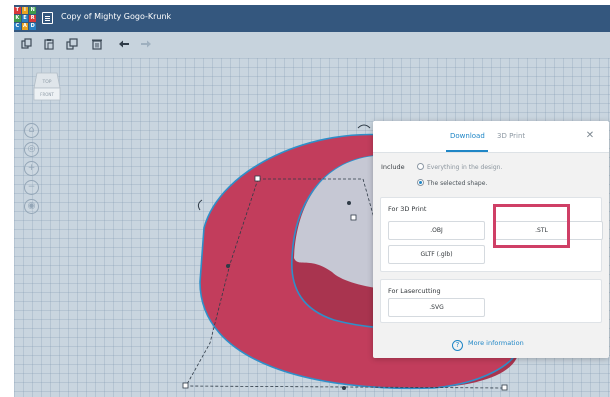 This screenshot has height=397, width=610. What do you see at coordinates (420, 182) in the screenshot?
I see `radio-checked-icon` at bounding box center [420, 182].